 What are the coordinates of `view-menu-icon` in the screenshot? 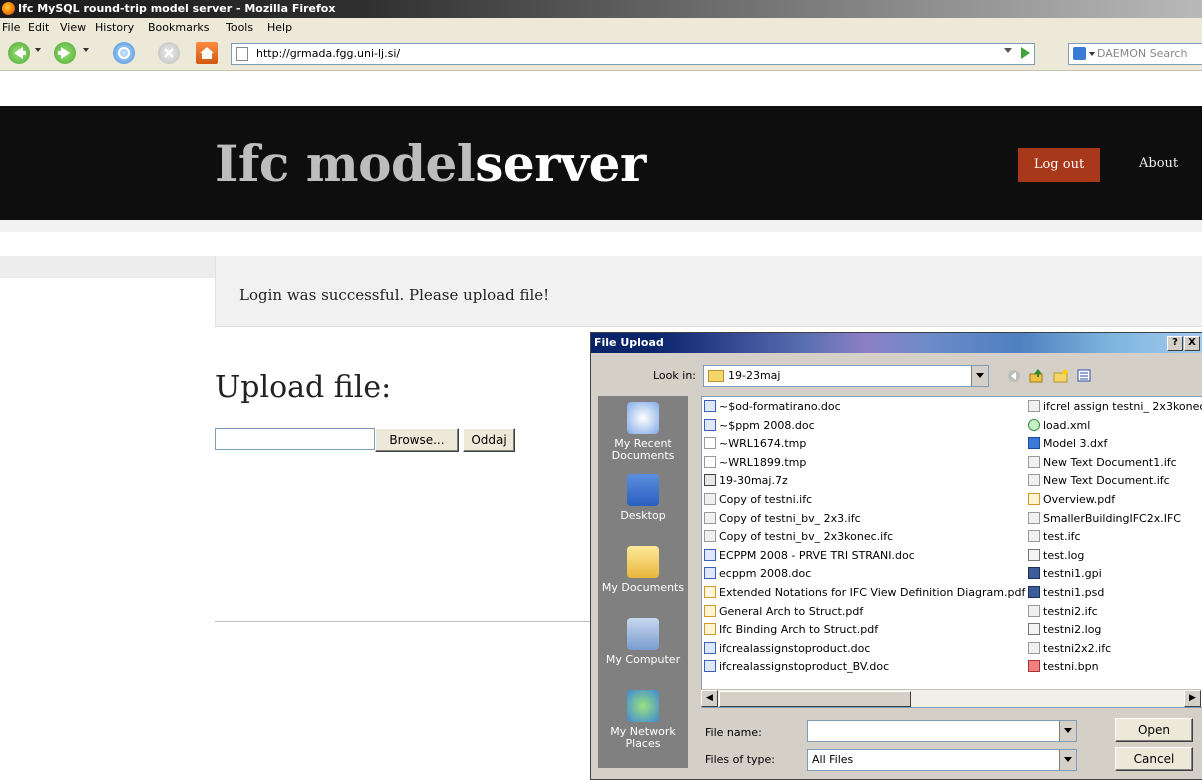 It's located at (1085, 376).